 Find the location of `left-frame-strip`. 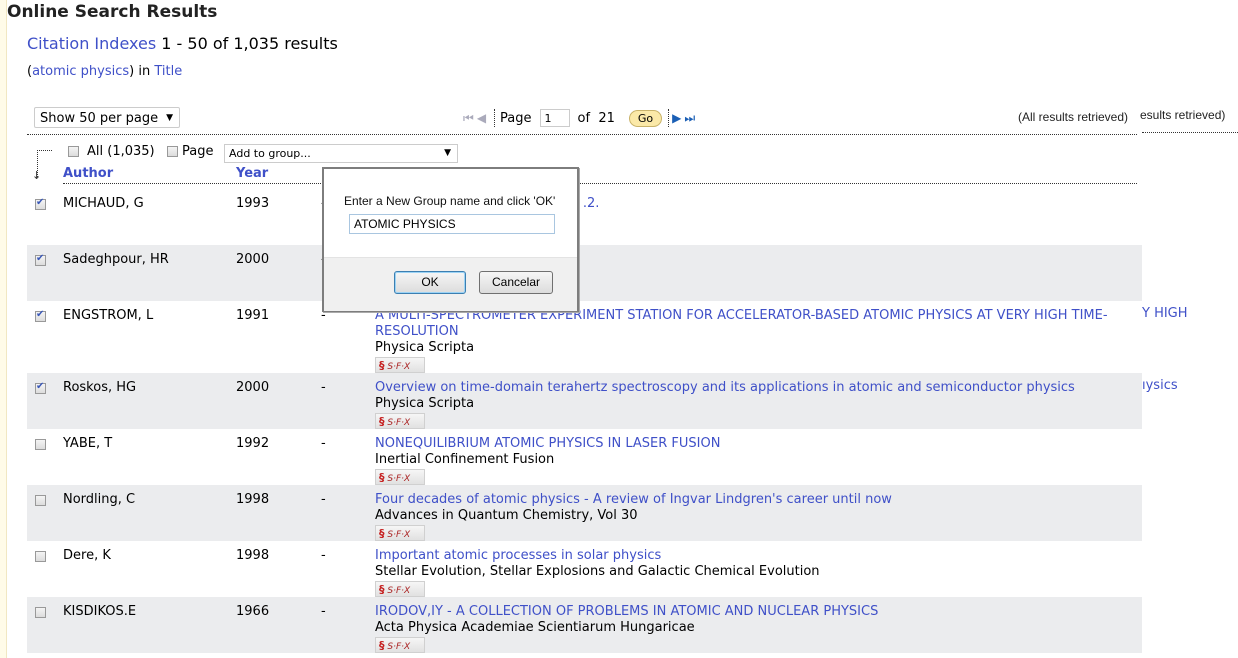

left-frame-strip is located at coordinates (3, 329).